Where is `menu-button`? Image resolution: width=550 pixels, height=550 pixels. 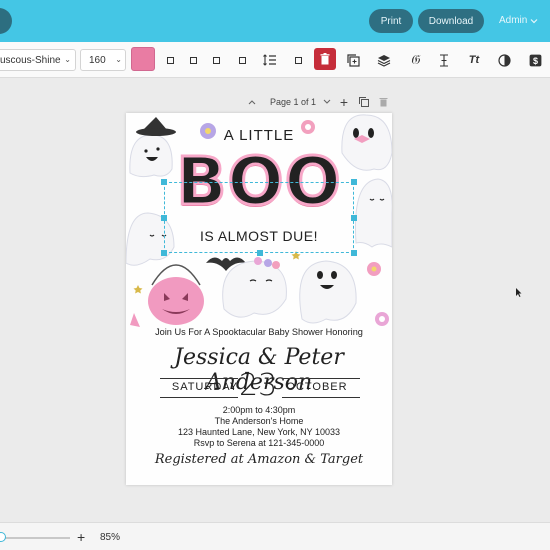 menu-button is located at coordinates (6, 21).